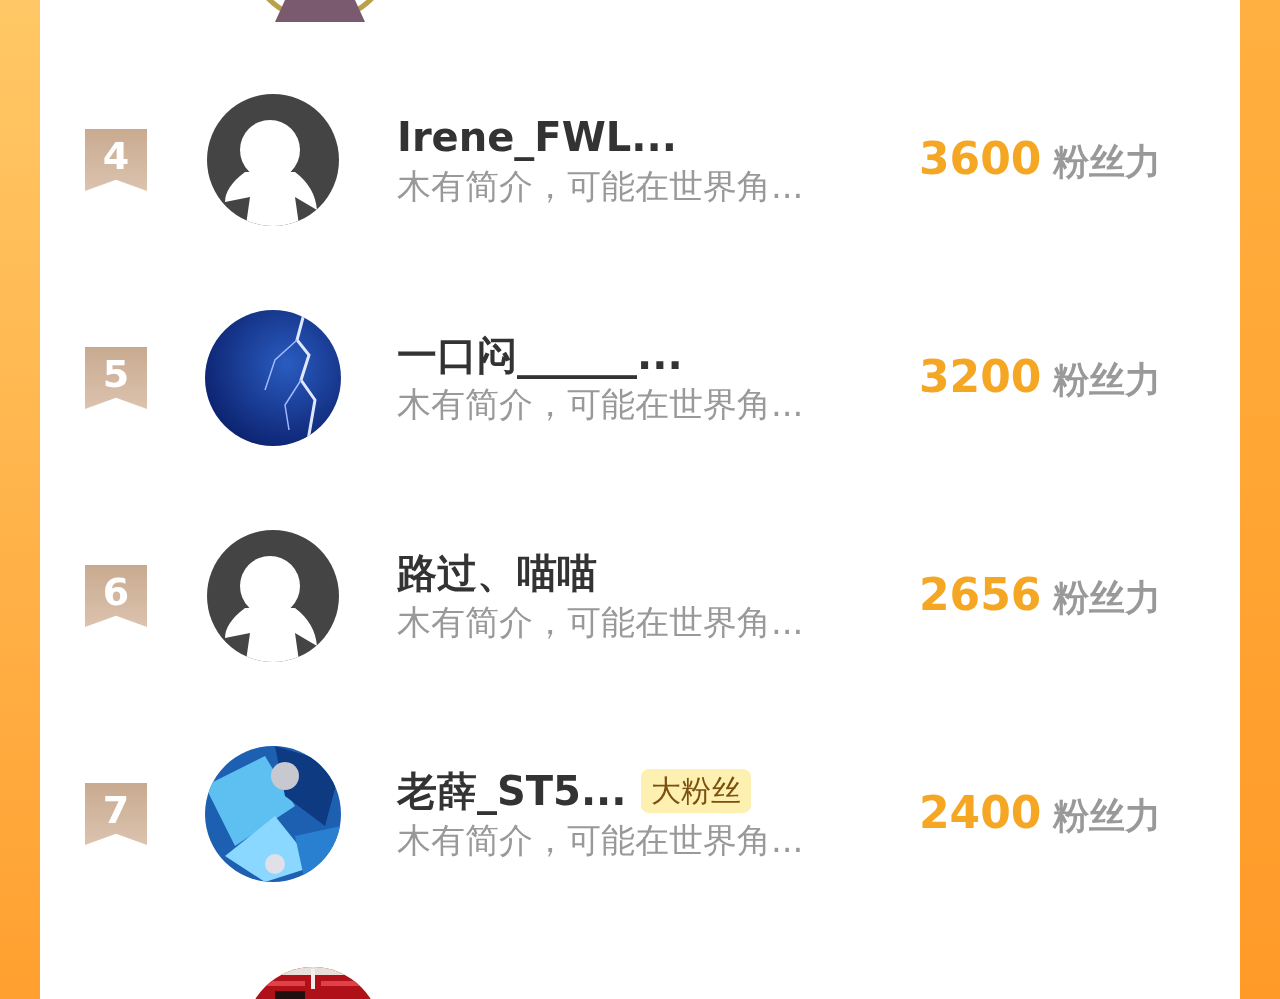  I want to click on fan-score: 2400, so click(980, 812).